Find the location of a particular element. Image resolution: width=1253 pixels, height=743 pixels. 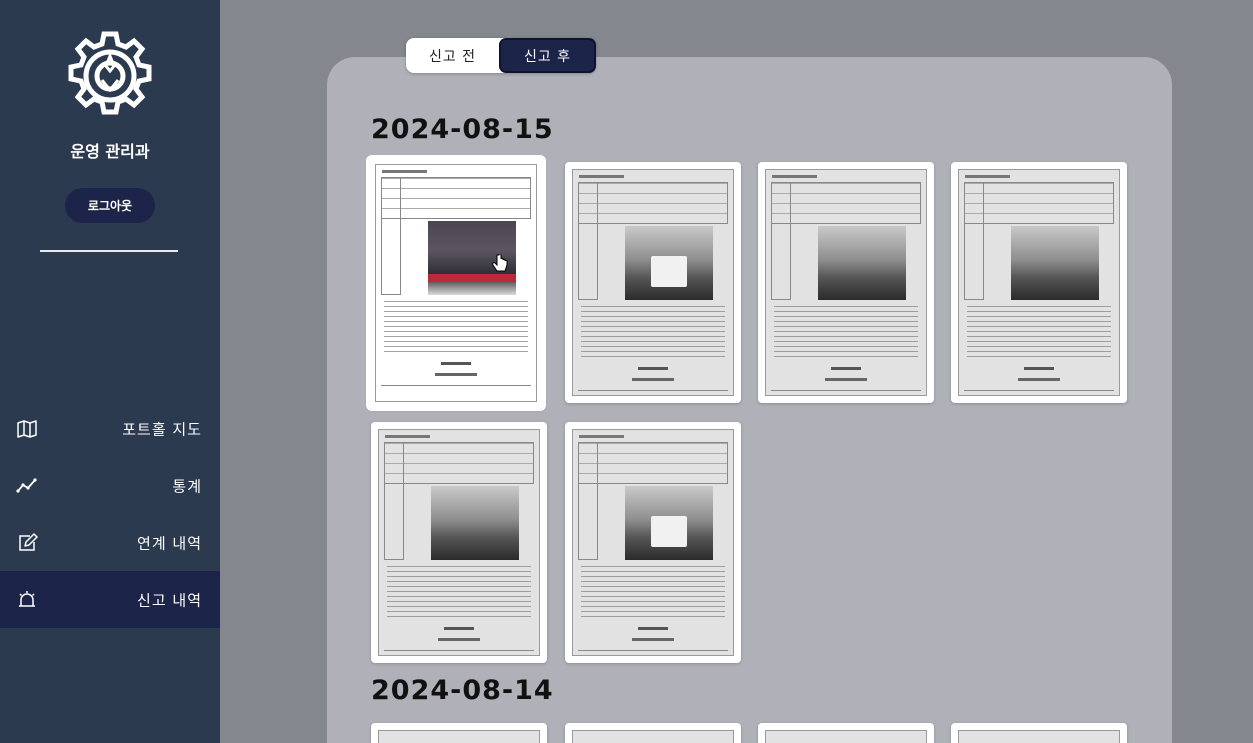

nav-item-statistics: 통계 is located at coordinates (110, 485).